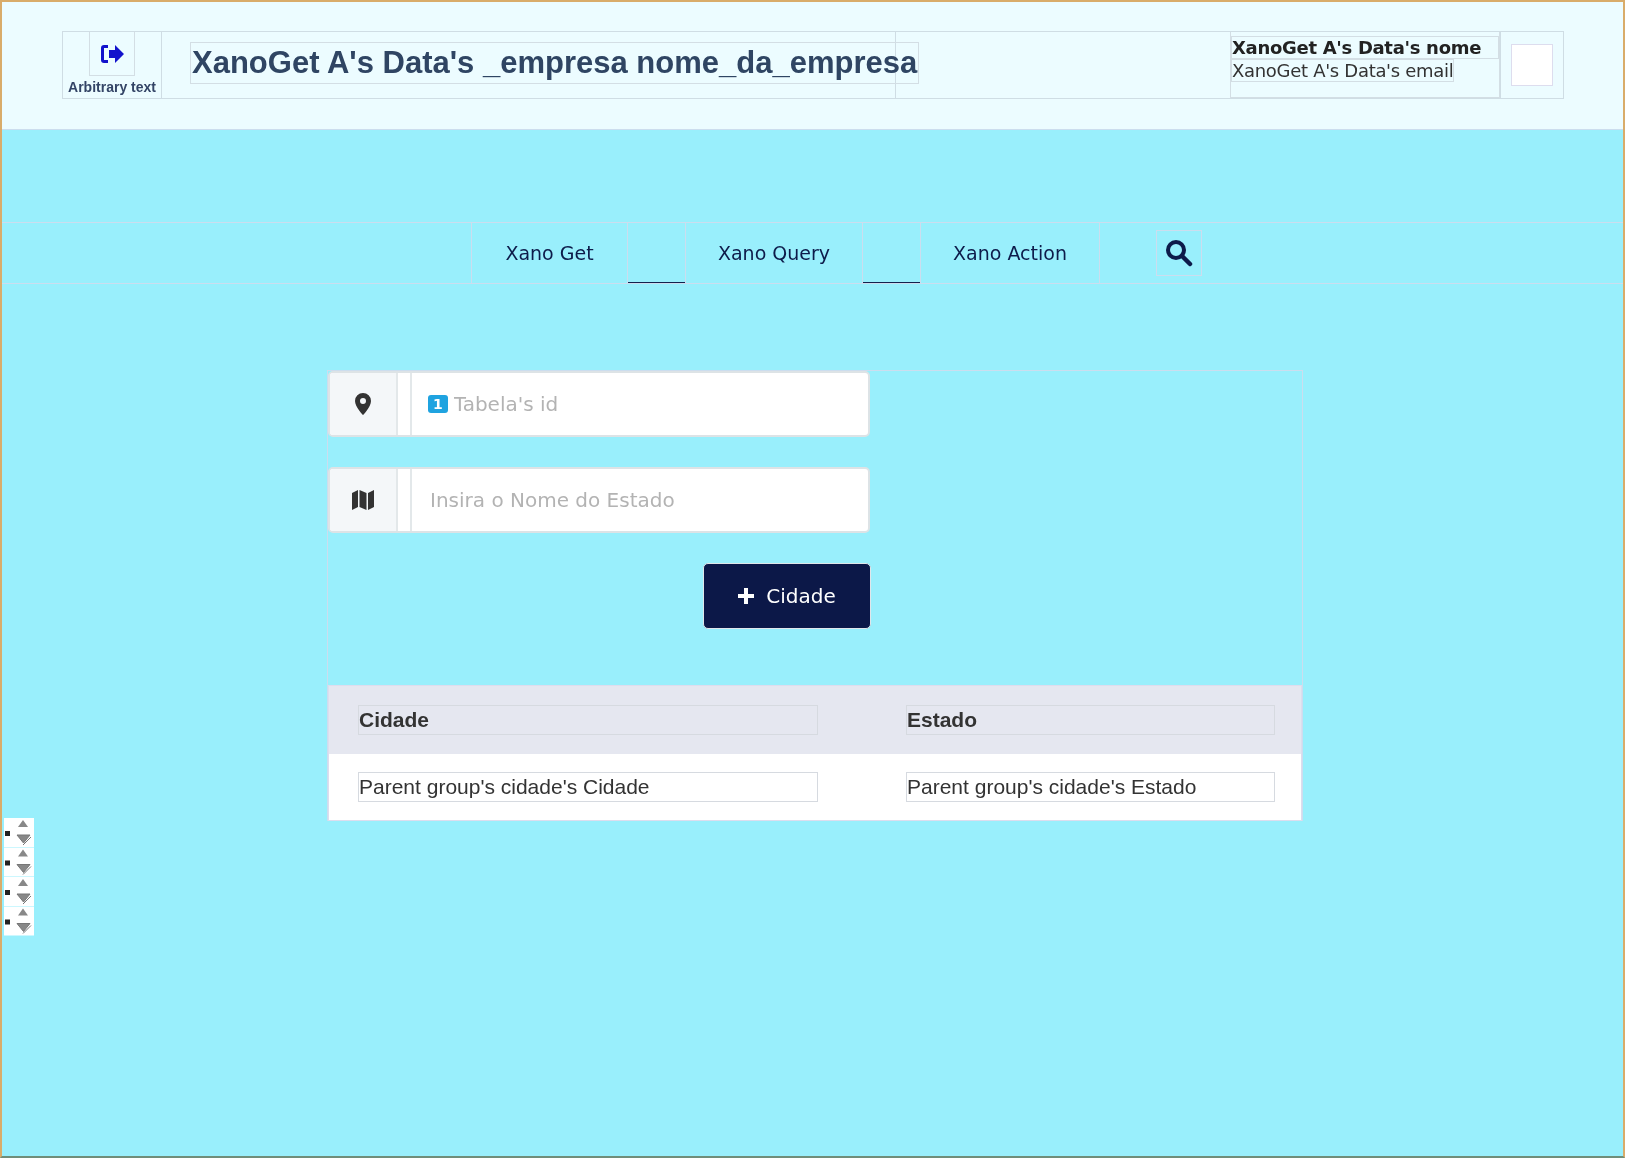 The width and height of the screenshot is (1625, 1158). What do you see at coordinates (363, 500) in the screenshot?
I see `map-icon` at bounding box center [363, 500].